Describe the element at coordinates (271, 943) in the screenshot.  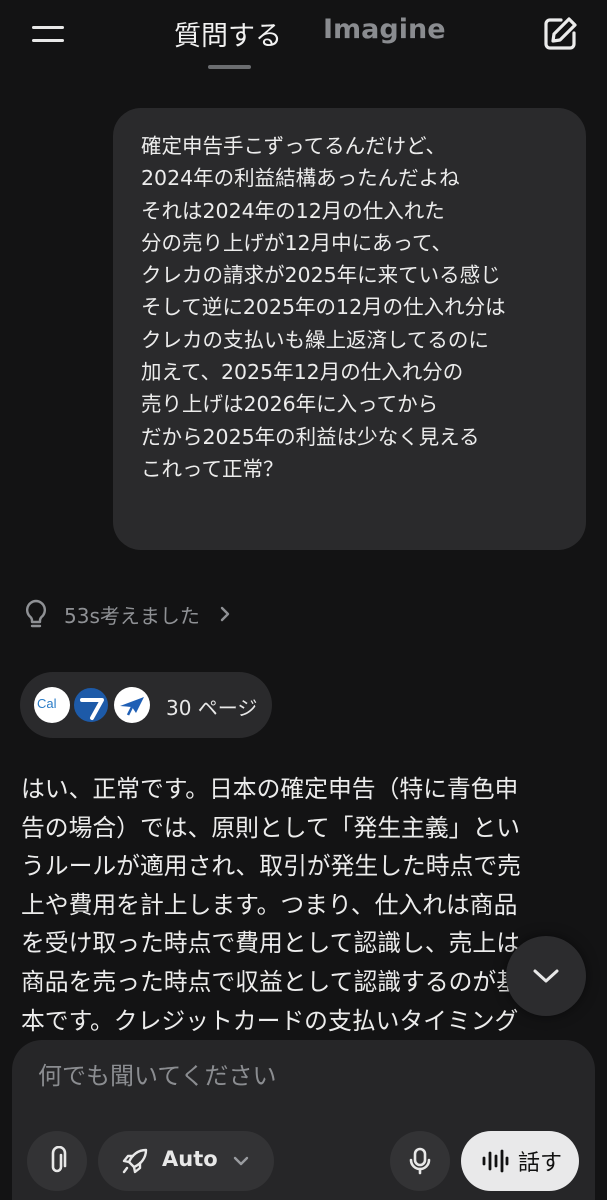
I see `assistant-message-line: を受け取った時点で費用として認識し、売上は` at that location.